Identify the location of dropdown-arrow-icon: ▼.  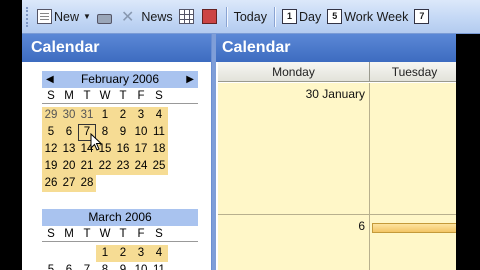
(87, 16).